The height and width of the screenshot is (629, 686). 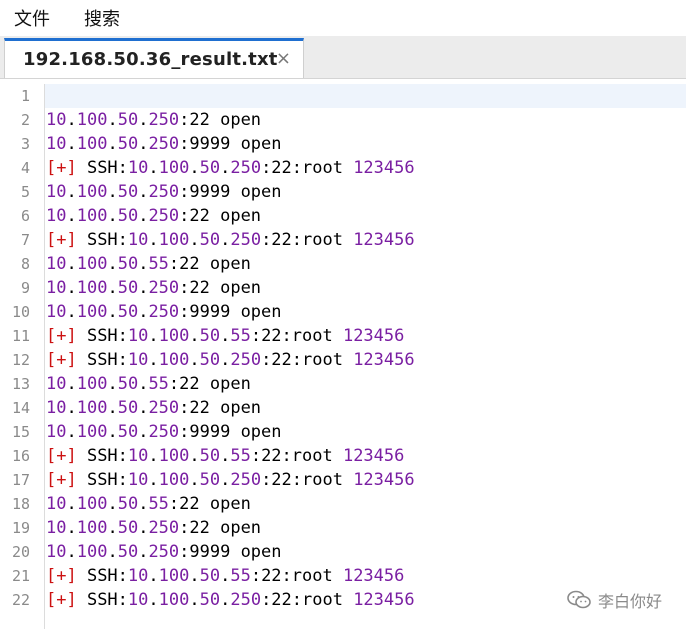 What do you see at coordinates (20, 384) in the screenshot?
I see `line-number: 13` at bounding box center [20, 384].